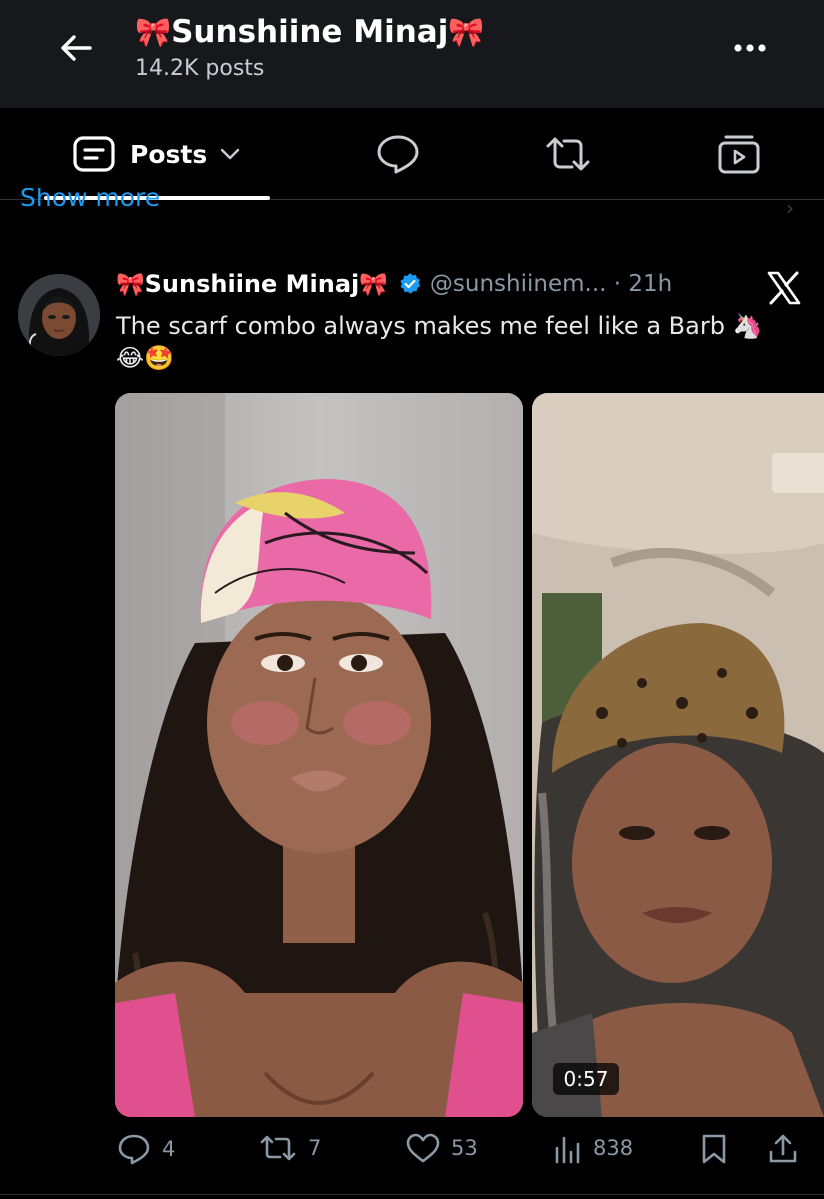 The image size is (824, 1199). Describe the element at coordinates (315, 1148) in the screenshot. I see `repost-count: 7` at that location.